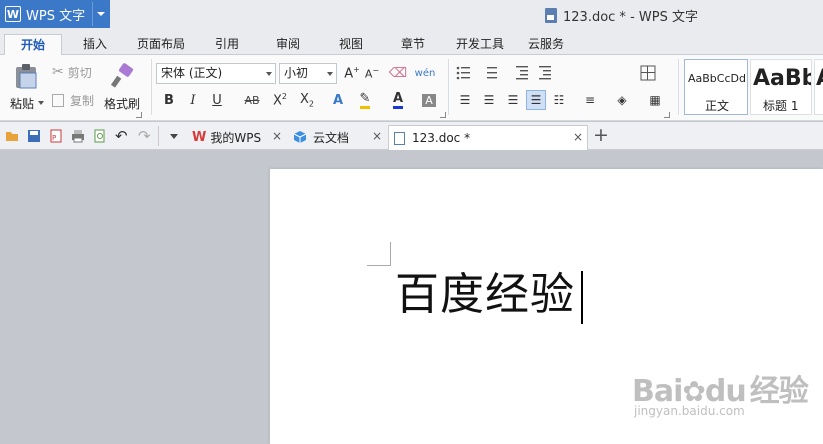  I want to click on character-shading-button: A, so click(429, 100).